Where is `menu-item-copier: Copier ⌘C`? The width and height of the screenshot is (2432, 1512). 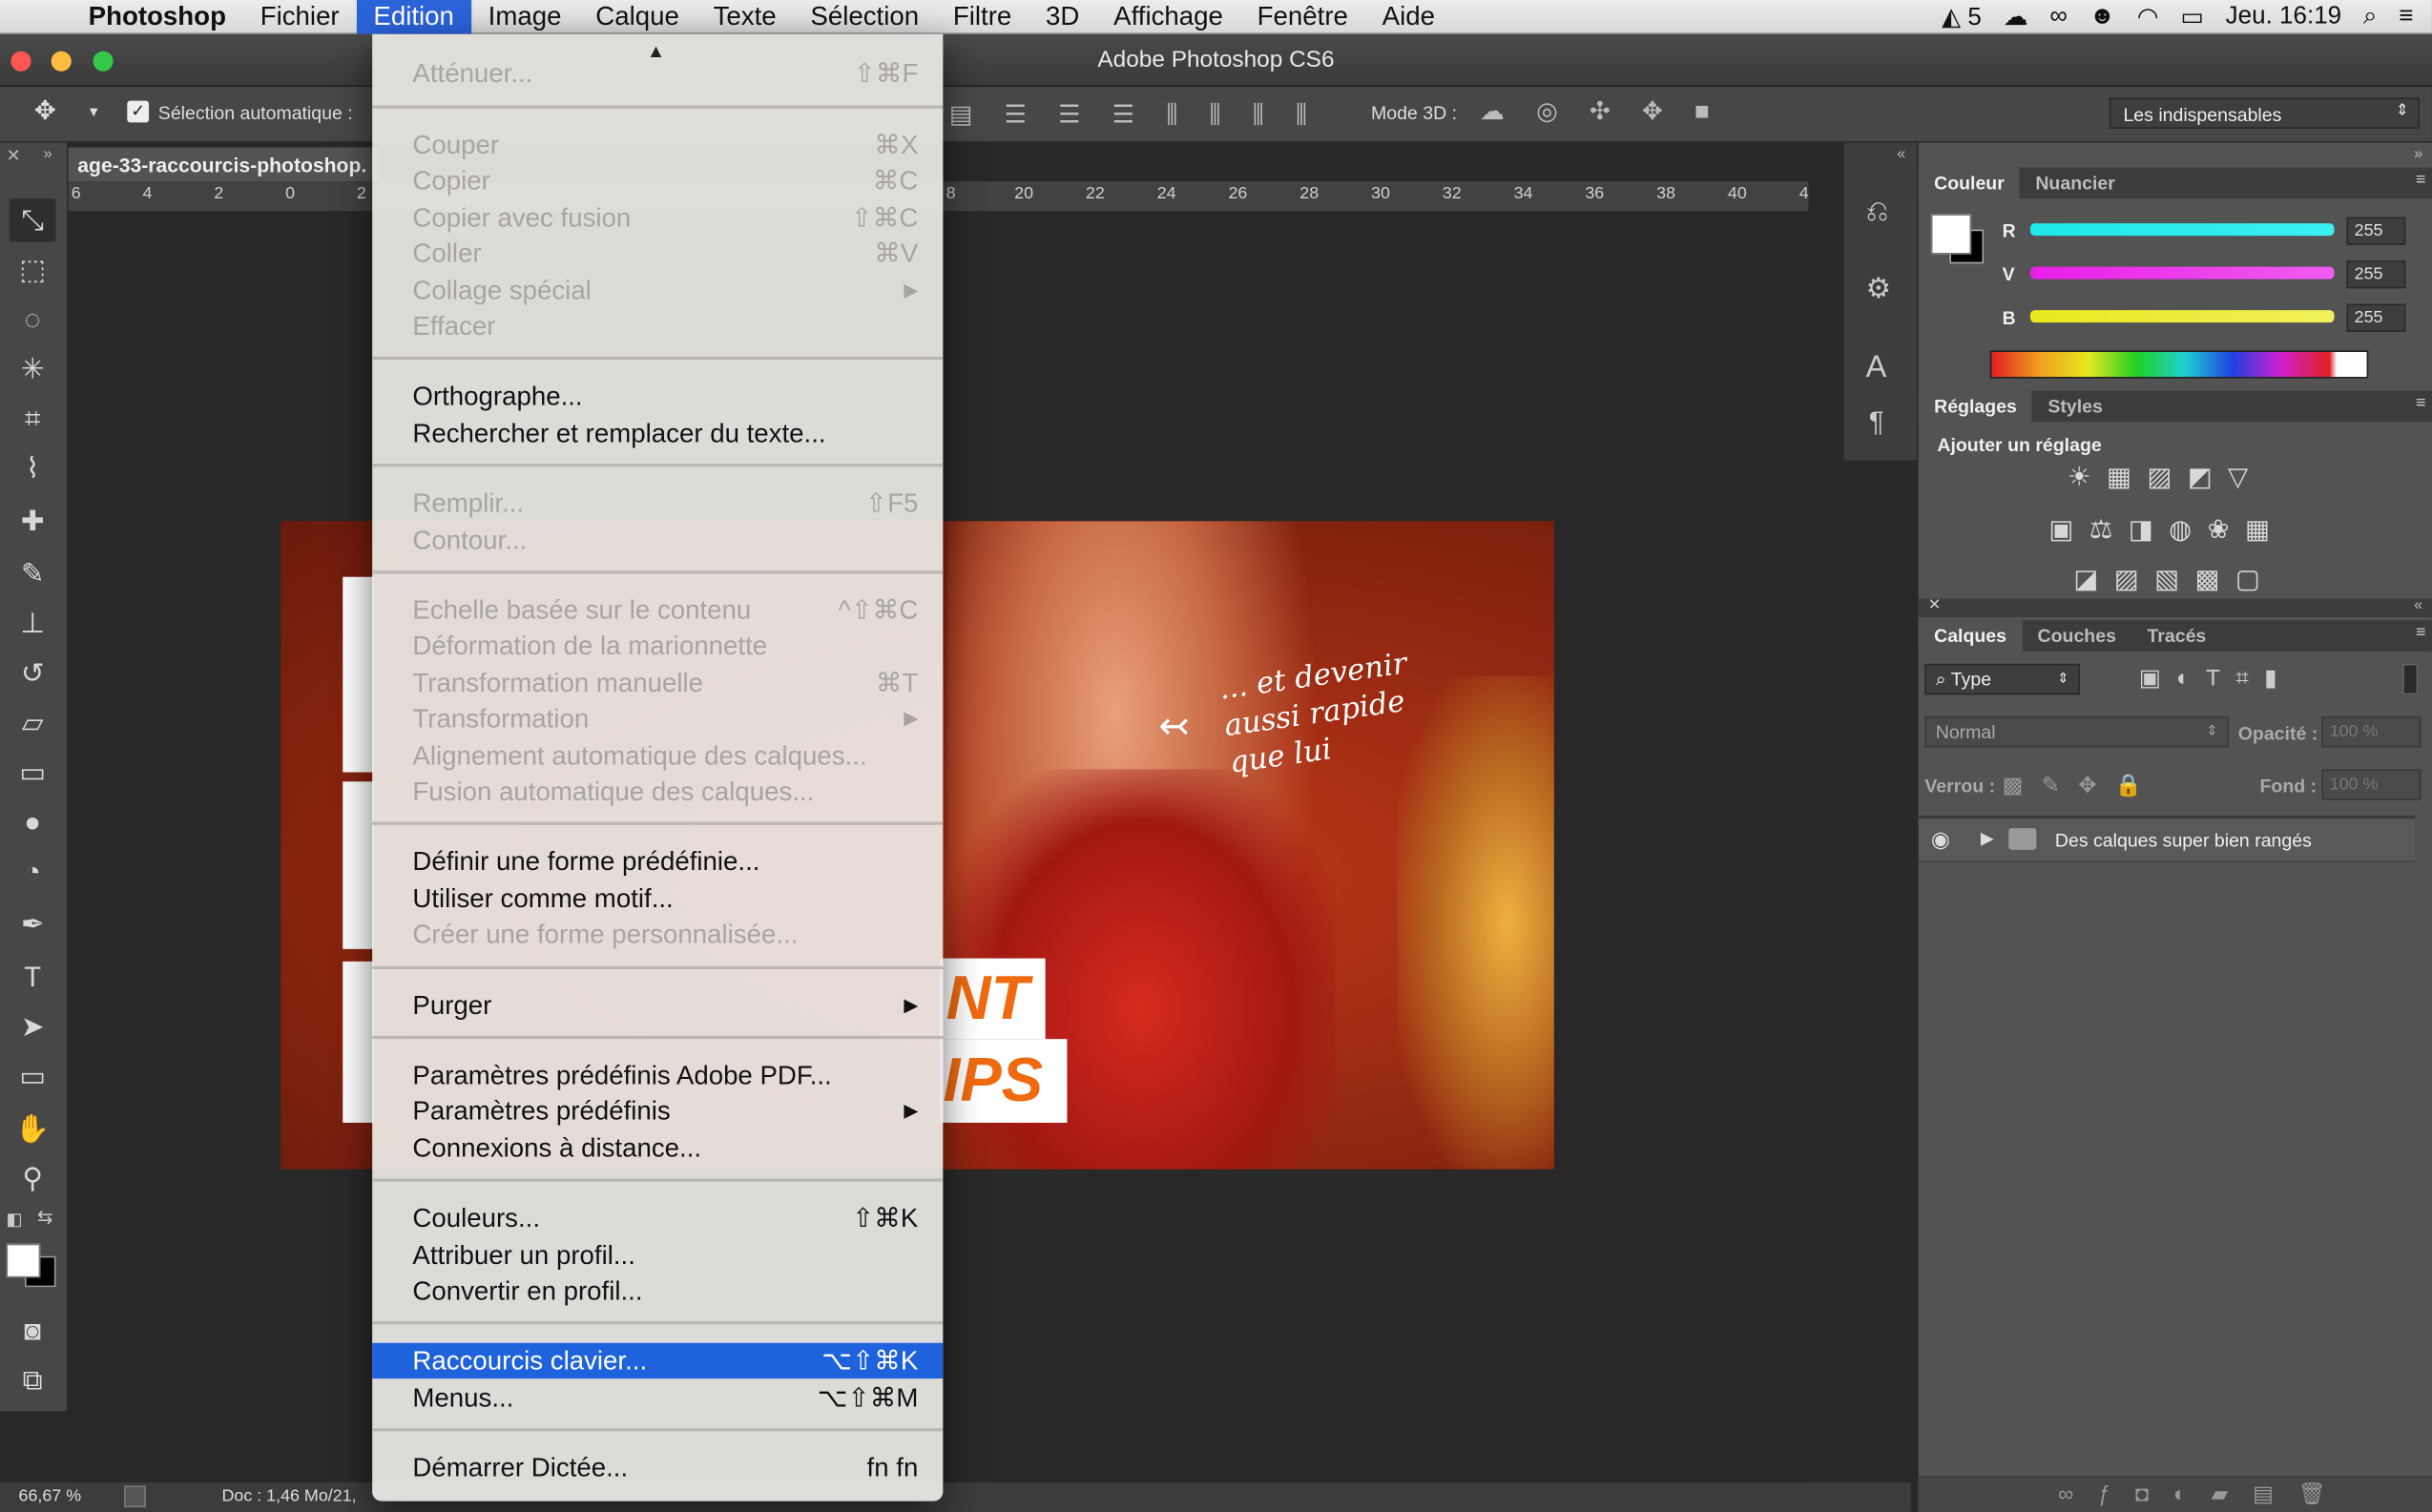
menu-item-copier: Copier ⌘C is located at coordinates (658, 180).